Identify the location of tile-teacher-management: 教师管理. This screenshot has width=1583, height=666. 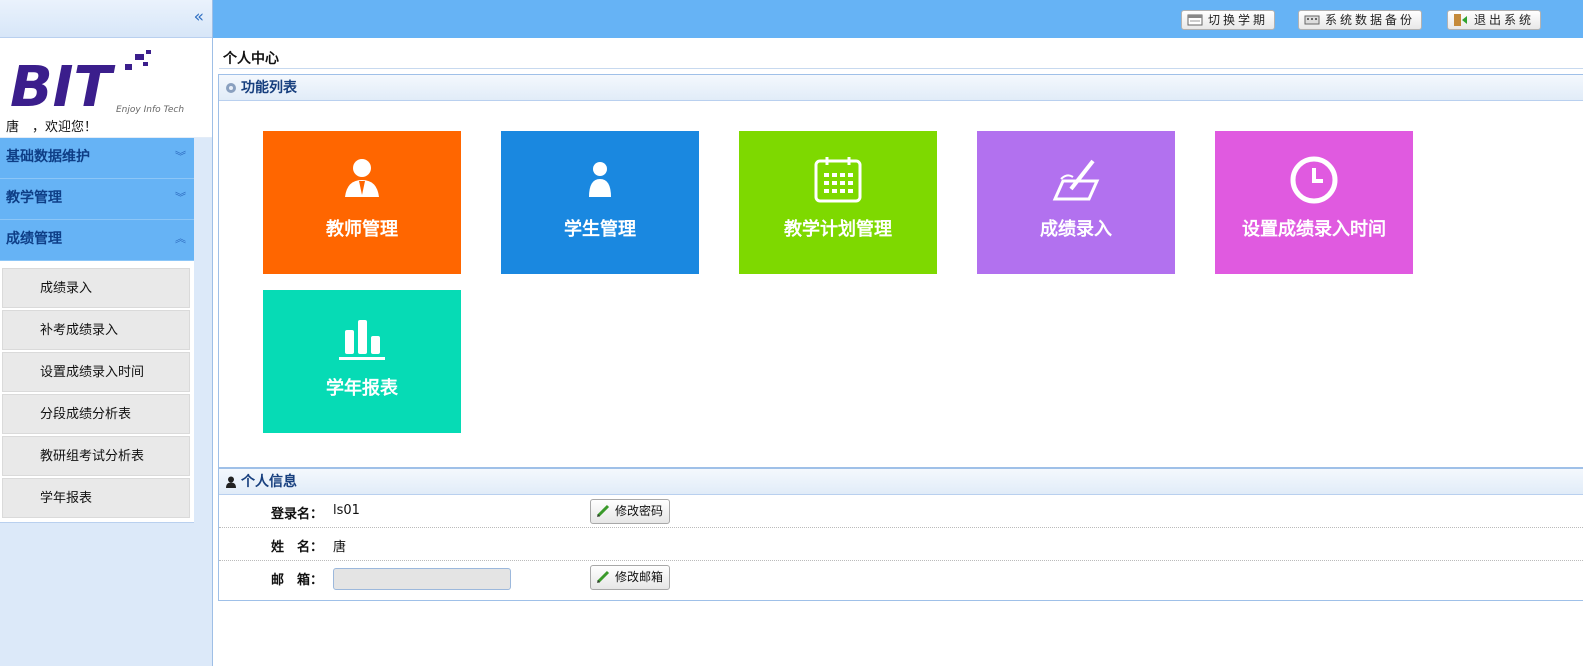
(362, 202).